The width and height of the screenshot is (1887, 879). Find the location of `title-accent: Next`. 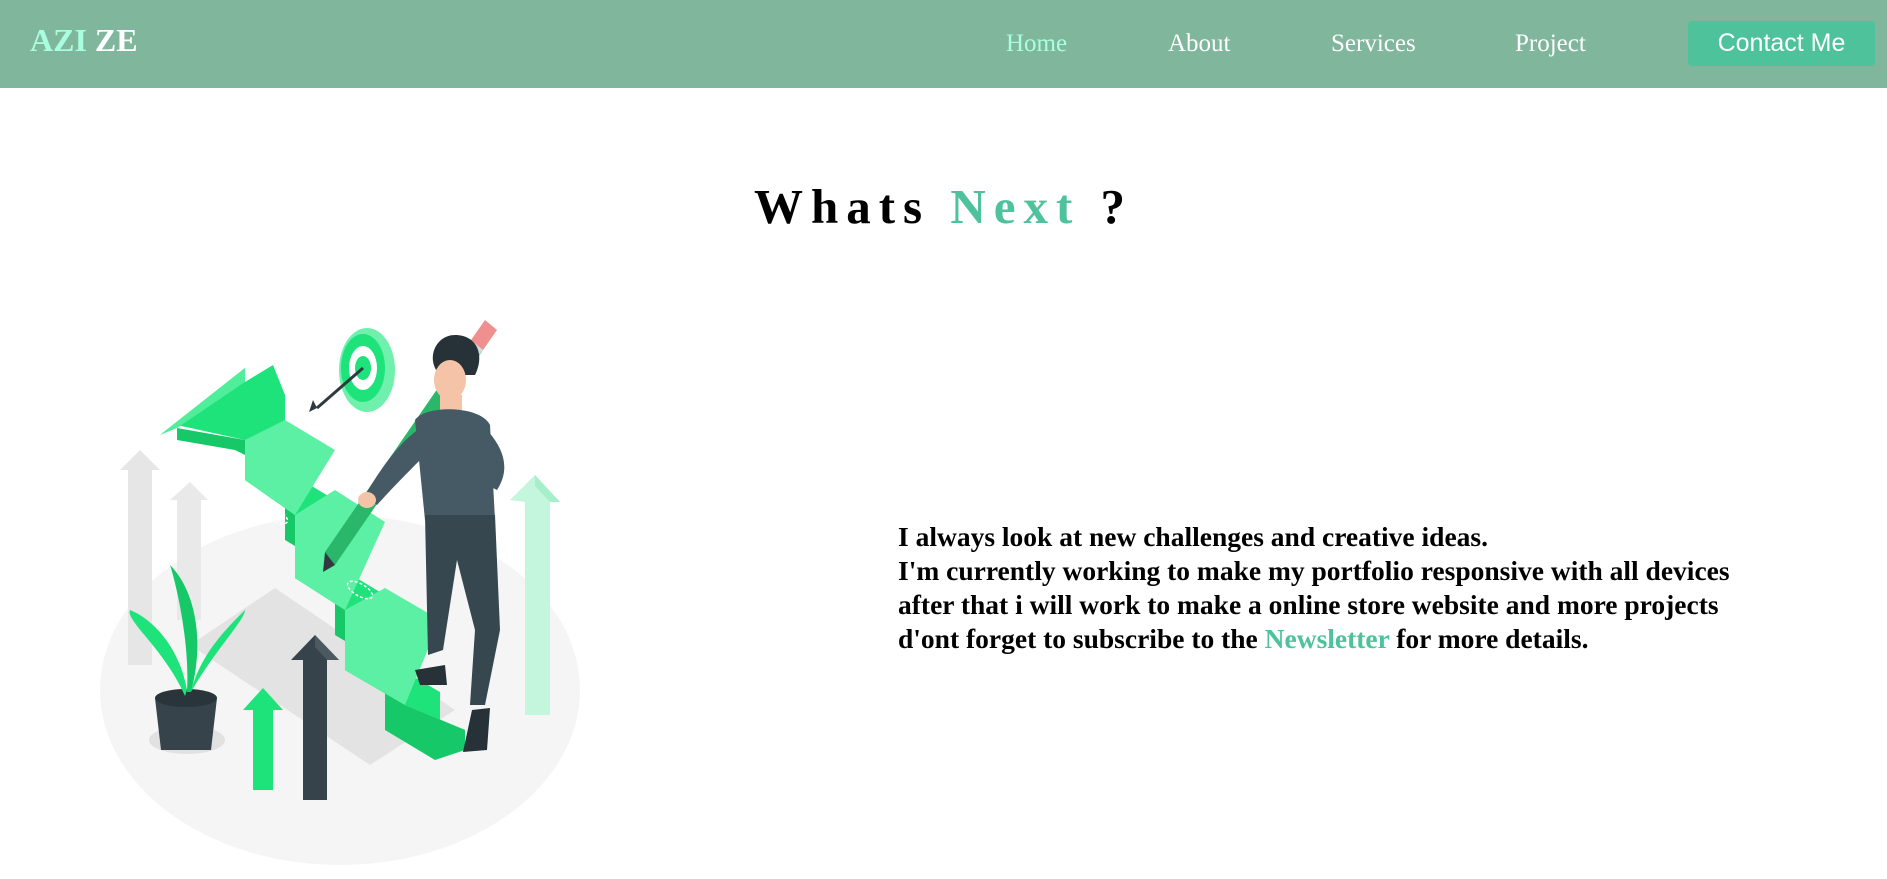

title-accent: Next is located at coordinates (1015, 206).